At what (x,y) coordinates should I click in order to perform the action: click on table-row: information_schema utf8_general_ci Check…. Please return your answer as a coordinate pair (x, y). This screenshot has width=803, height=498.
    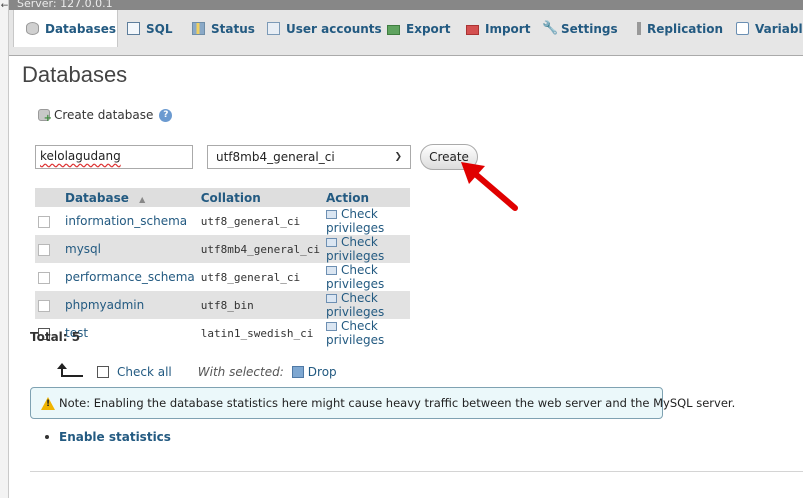
    Looking at the image, I should click on (222, 221).